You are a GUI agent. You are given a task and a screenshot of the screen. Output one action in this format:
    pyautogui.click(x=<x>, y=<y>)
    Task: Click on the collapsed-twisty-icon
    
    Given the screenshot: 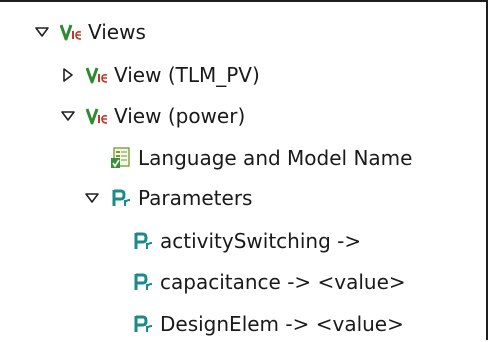 What is the action you would take?
    pyautogui.click(x=68, y=75)
    